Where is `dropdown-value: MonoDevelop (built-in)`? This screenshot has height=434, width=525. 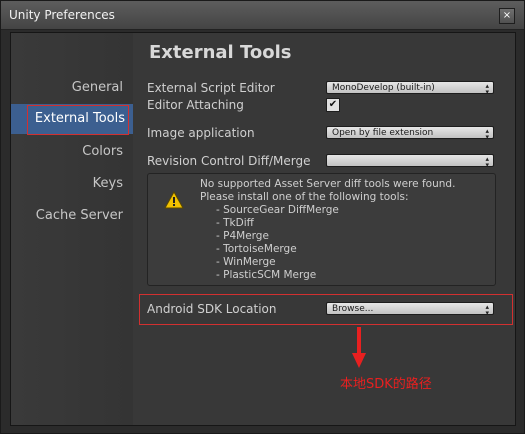 dropdown-value: MonoDevelop (built-in) is located at coordinates (383, 88).